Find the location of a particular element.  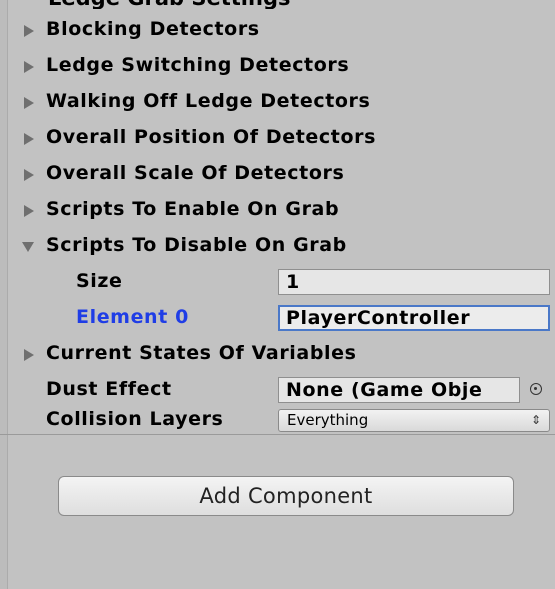

foldout-current-states-of-variables: Current States Of Variables is located at coordinates (277, 355).